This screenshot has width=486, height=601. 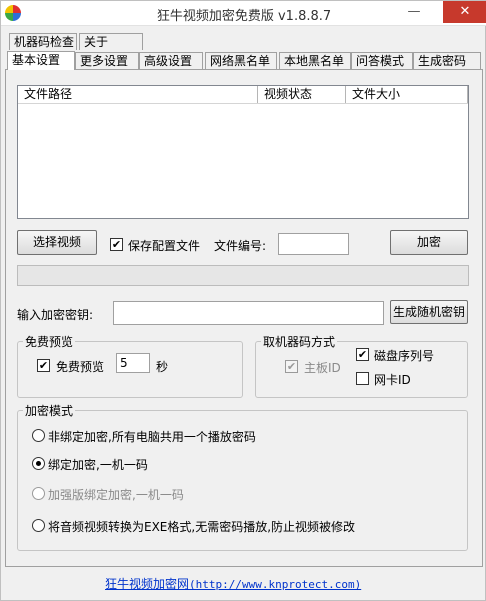 I want to click on column-header-file-path: 文件路径, so click(x=138, y=94).